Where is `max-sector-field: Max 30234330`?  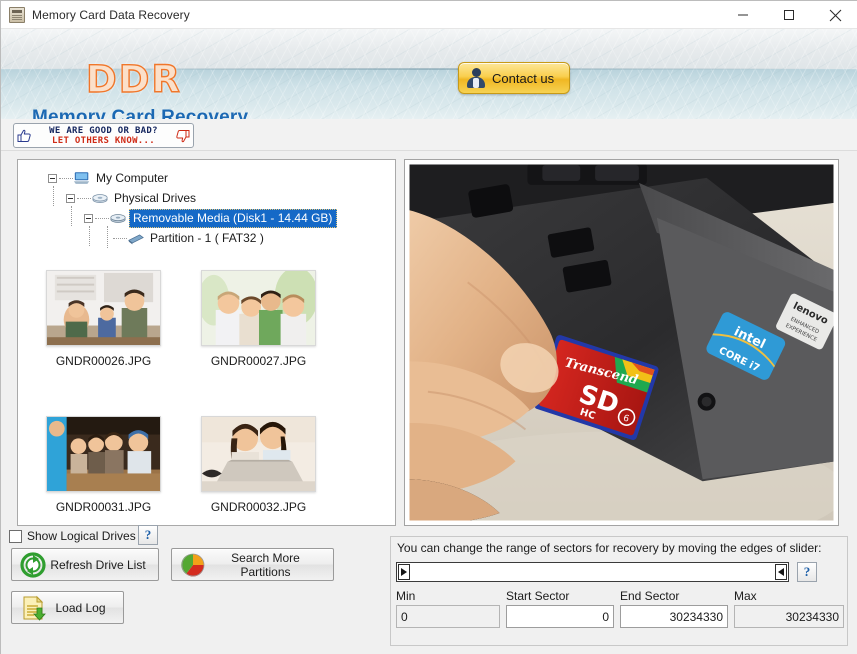
max-sector-field: Max 30234330 is located at coordinates (789, 608).